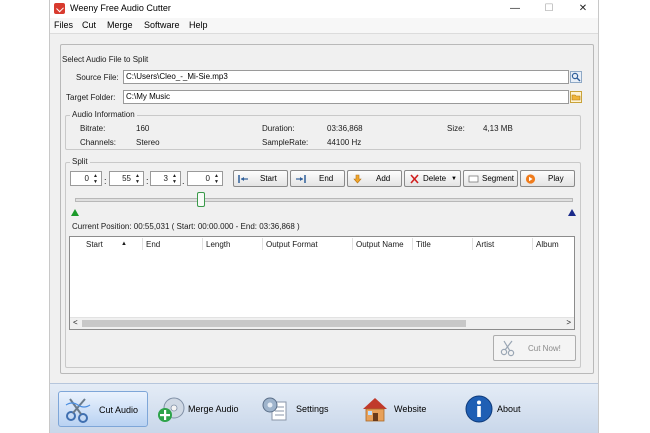  I want to click on column-header-end: End, so click(153, 244).